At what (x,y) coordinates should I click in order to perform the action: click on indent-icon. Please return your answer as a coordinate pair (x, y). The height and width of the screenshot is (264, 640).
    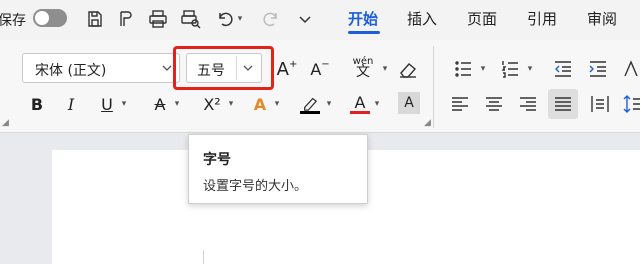
    Looking at the image, I should click on (597, 69).